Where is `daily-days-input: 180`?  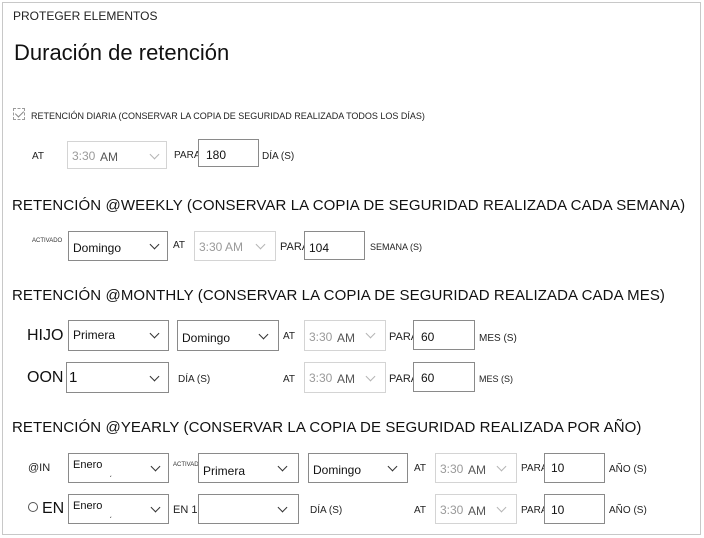
daily-days-input: 180 is located at coordinates (228, 153).